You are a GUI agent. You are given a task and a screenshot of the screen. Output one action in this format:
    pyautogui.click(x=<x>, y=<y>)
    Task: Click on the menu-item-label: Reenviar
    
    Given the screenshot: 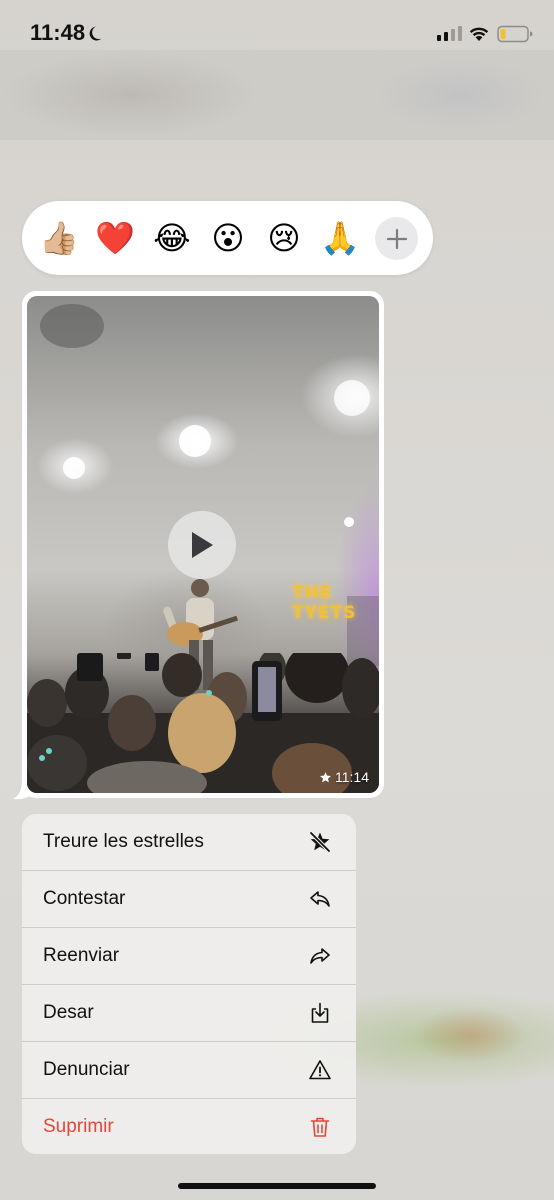 What is the action you would take?
    pyautogui.click(x=81, y=955)
    